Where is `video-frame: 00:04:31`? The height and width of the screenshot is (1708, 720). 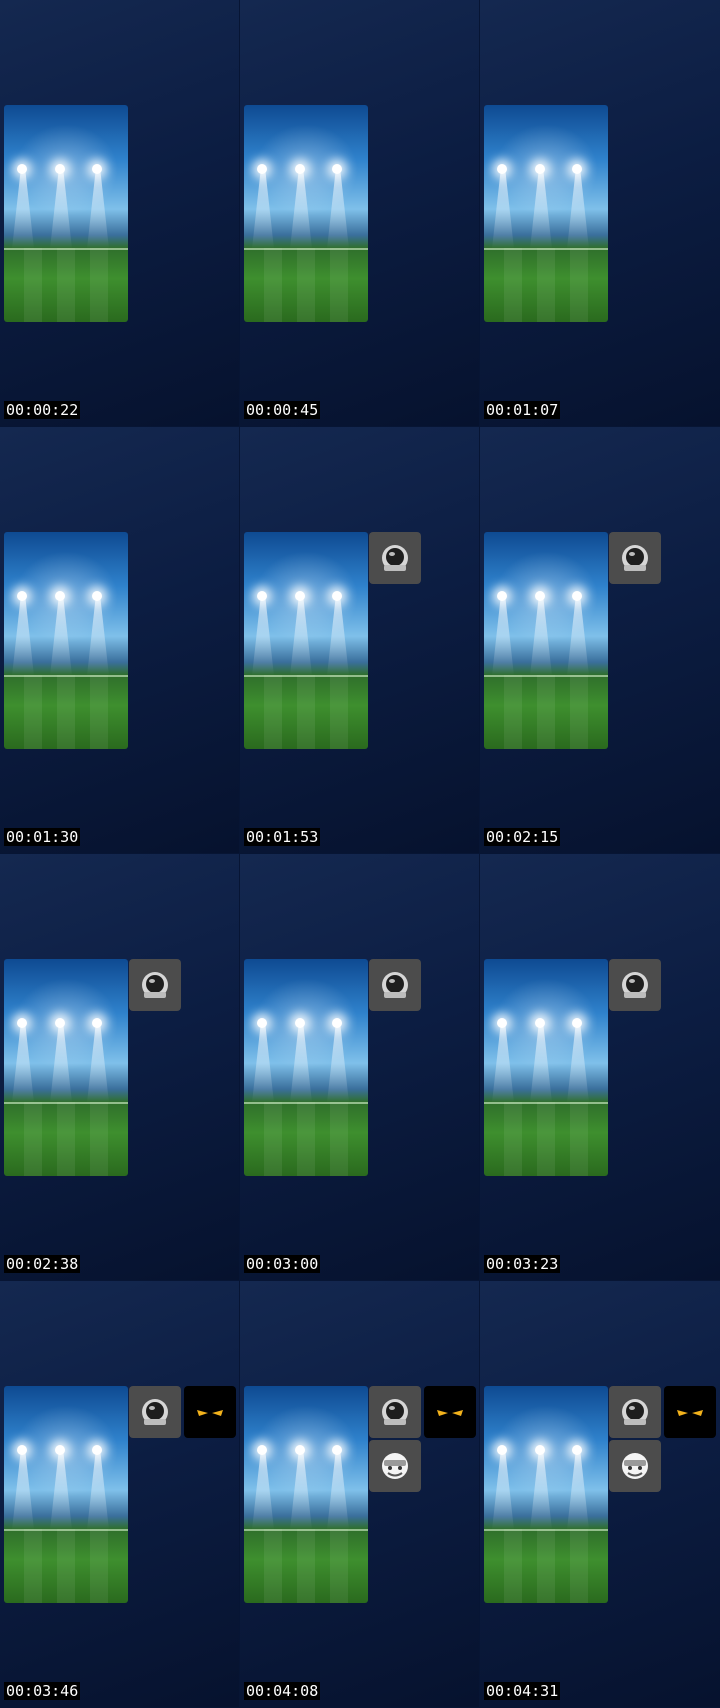
video-frame: 00:04:31 is located at coordinates (600, 1494).